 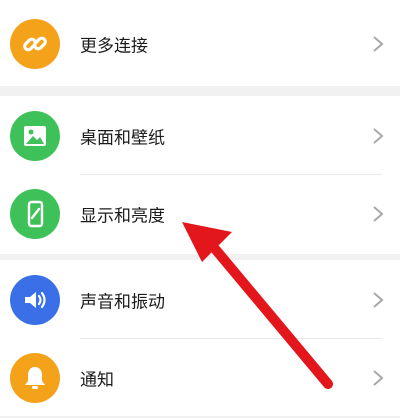 What do you see at coordinates (122, 138) in the screenshot?
I see `settings-item-label: 桌面和壁纸` at bounding box center [122, 138].